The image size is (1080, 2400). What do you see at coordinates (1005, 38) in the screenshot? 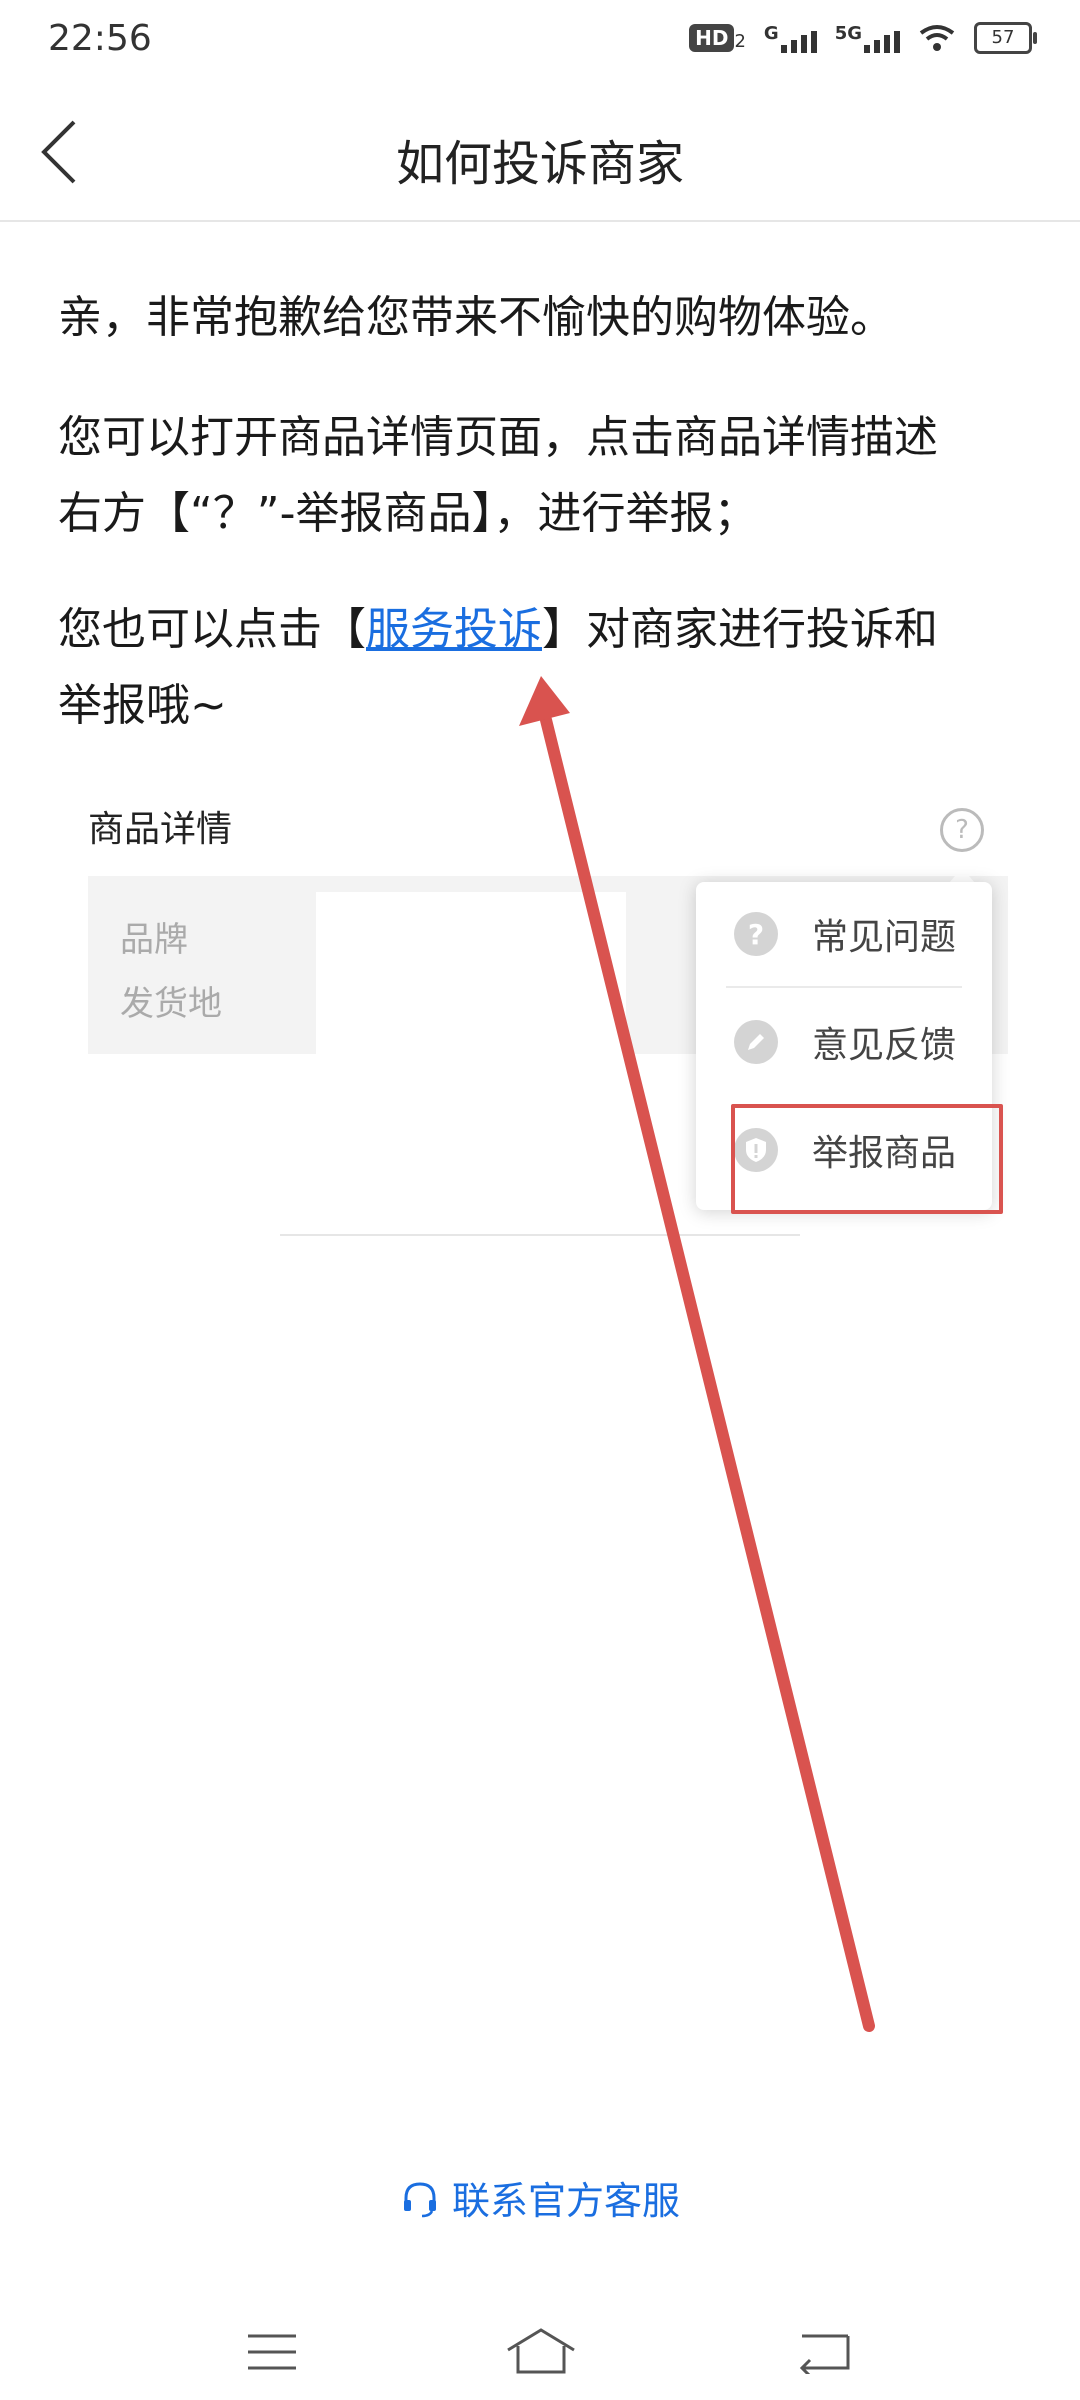
I see `battery-icon: 57` at bounding box center [1005, 38].